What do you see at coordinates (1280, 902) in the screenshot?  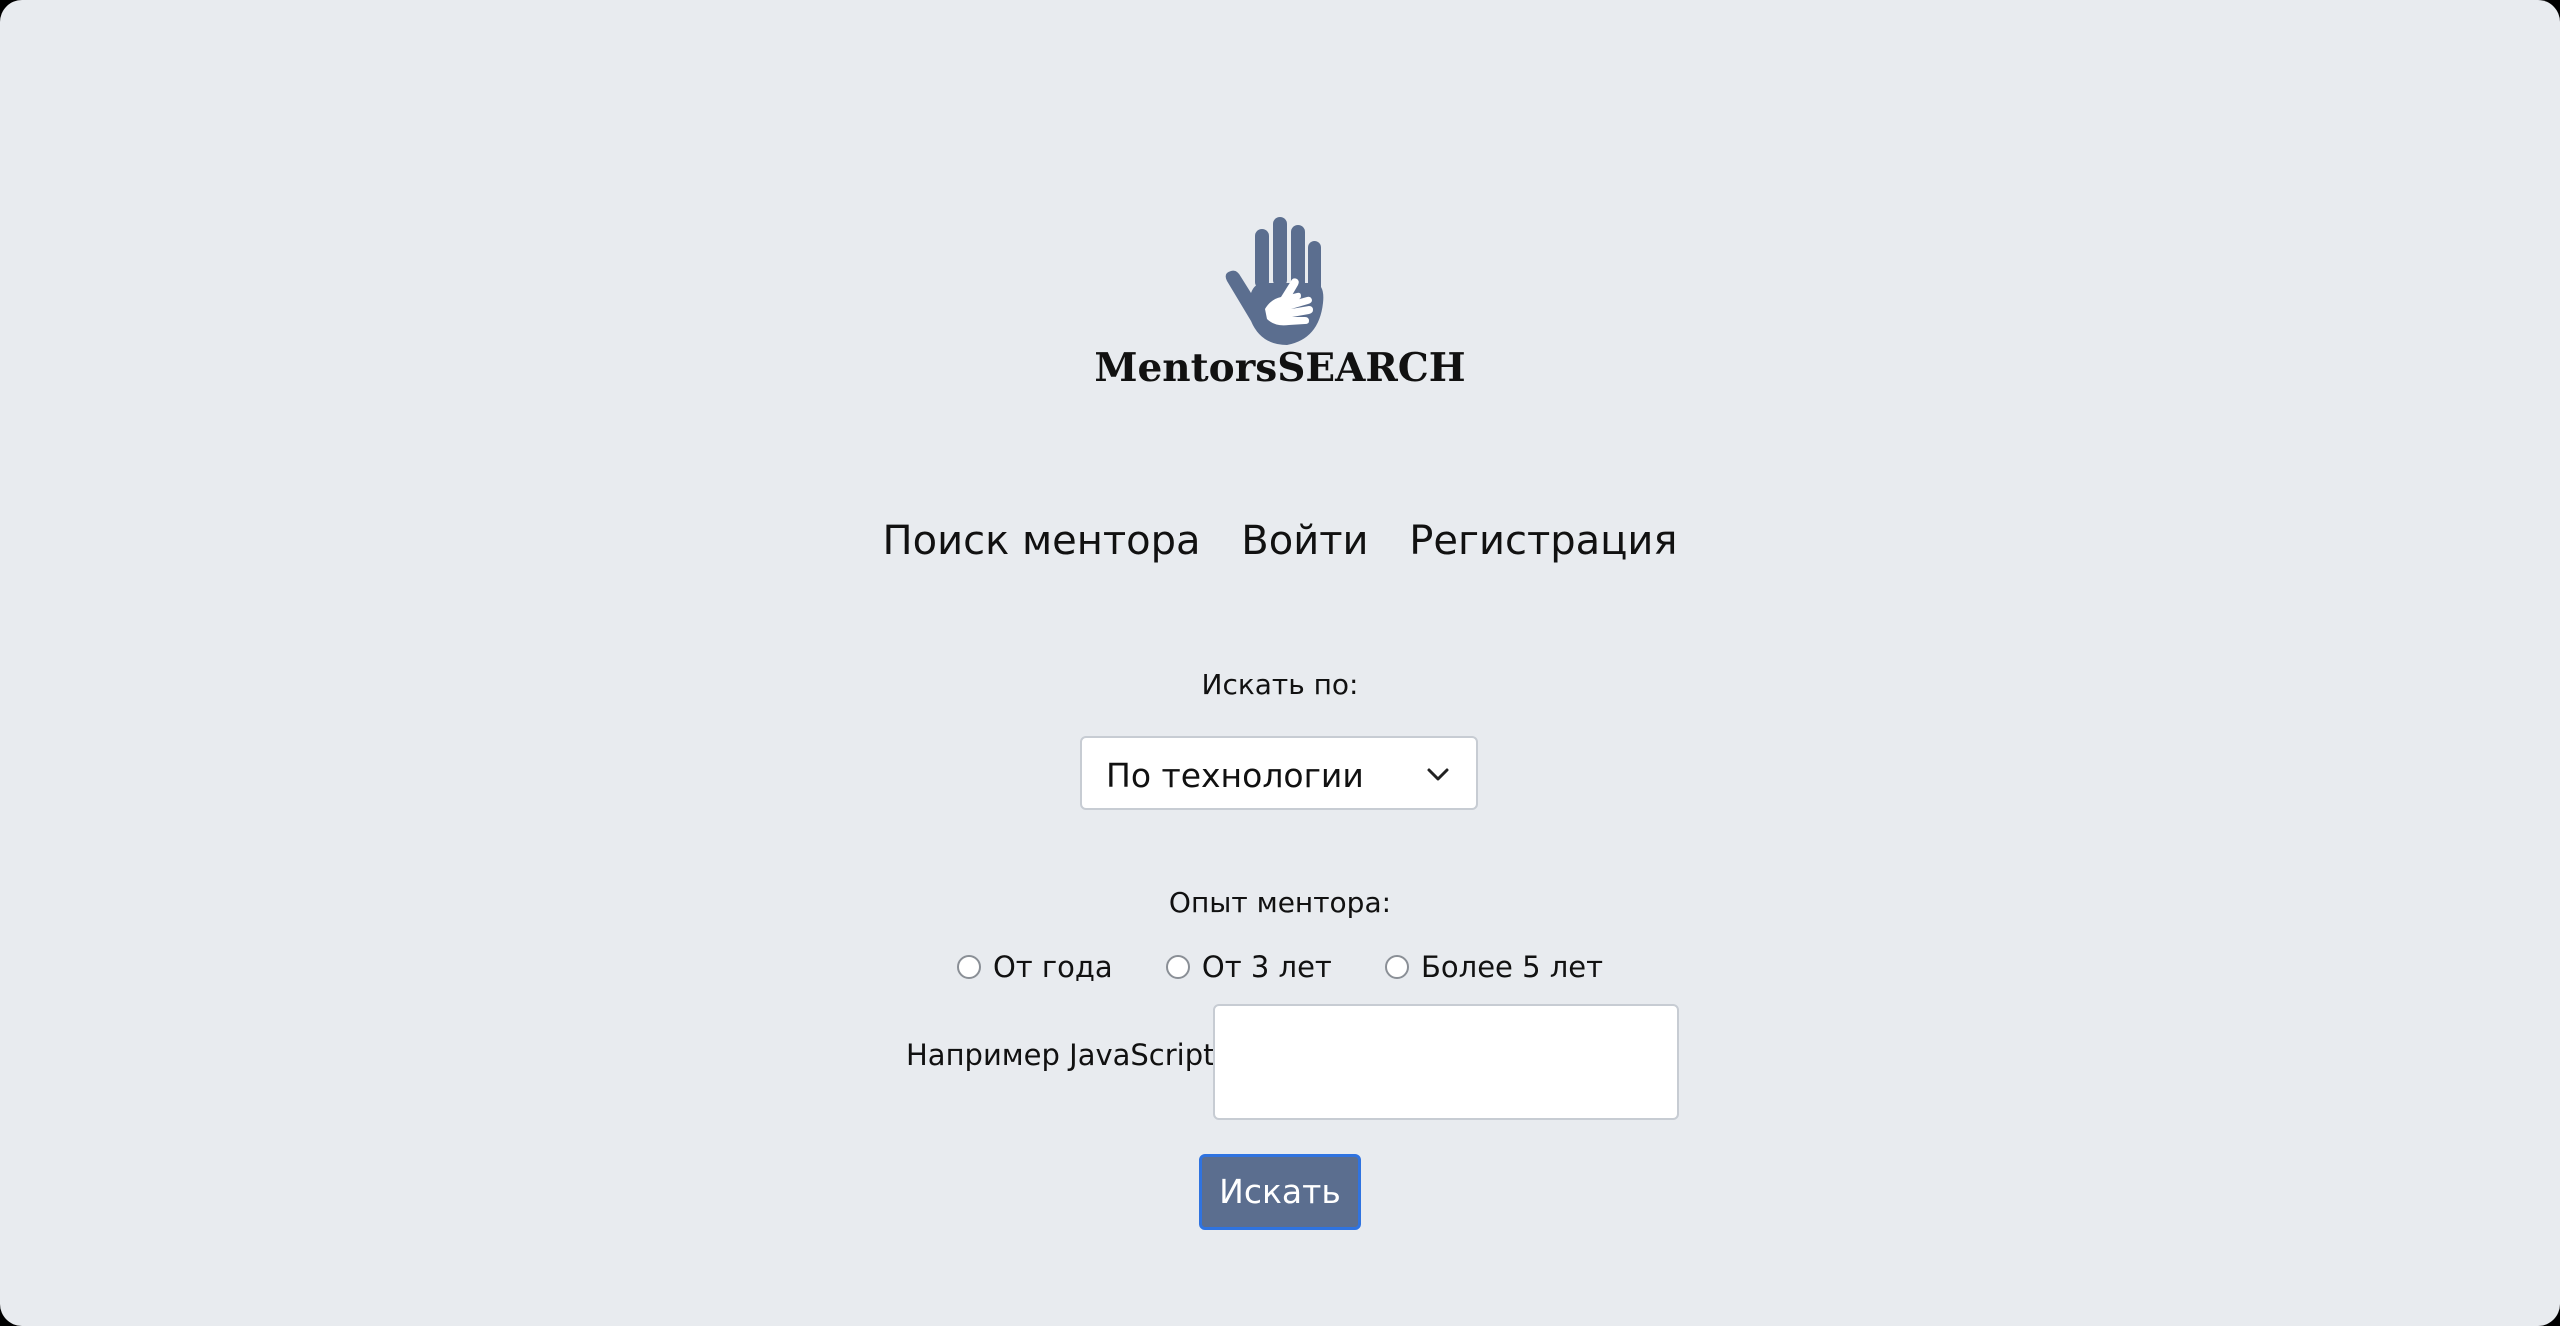 I see `experience-label: Опыт ментора:` at bounding box center [1280, 902].